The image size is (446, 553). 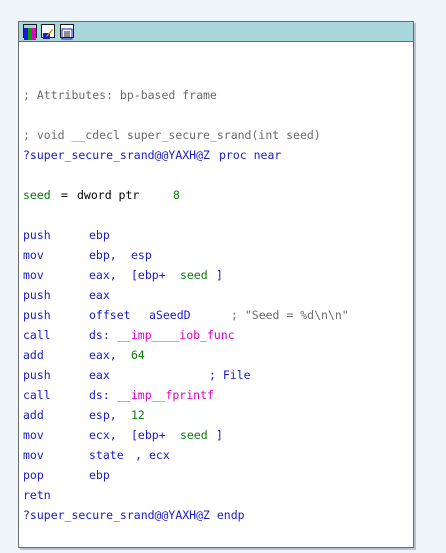 I want to click on instruction-operand: ,, so click(x=138, y=455).